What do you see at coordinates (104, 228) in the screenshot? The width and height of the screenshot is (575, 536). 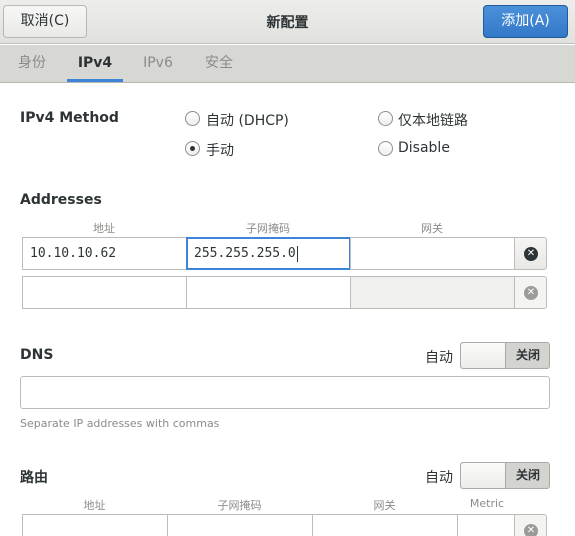 I see `addresses-col-address: 地址` at bounding box center [104, 228].